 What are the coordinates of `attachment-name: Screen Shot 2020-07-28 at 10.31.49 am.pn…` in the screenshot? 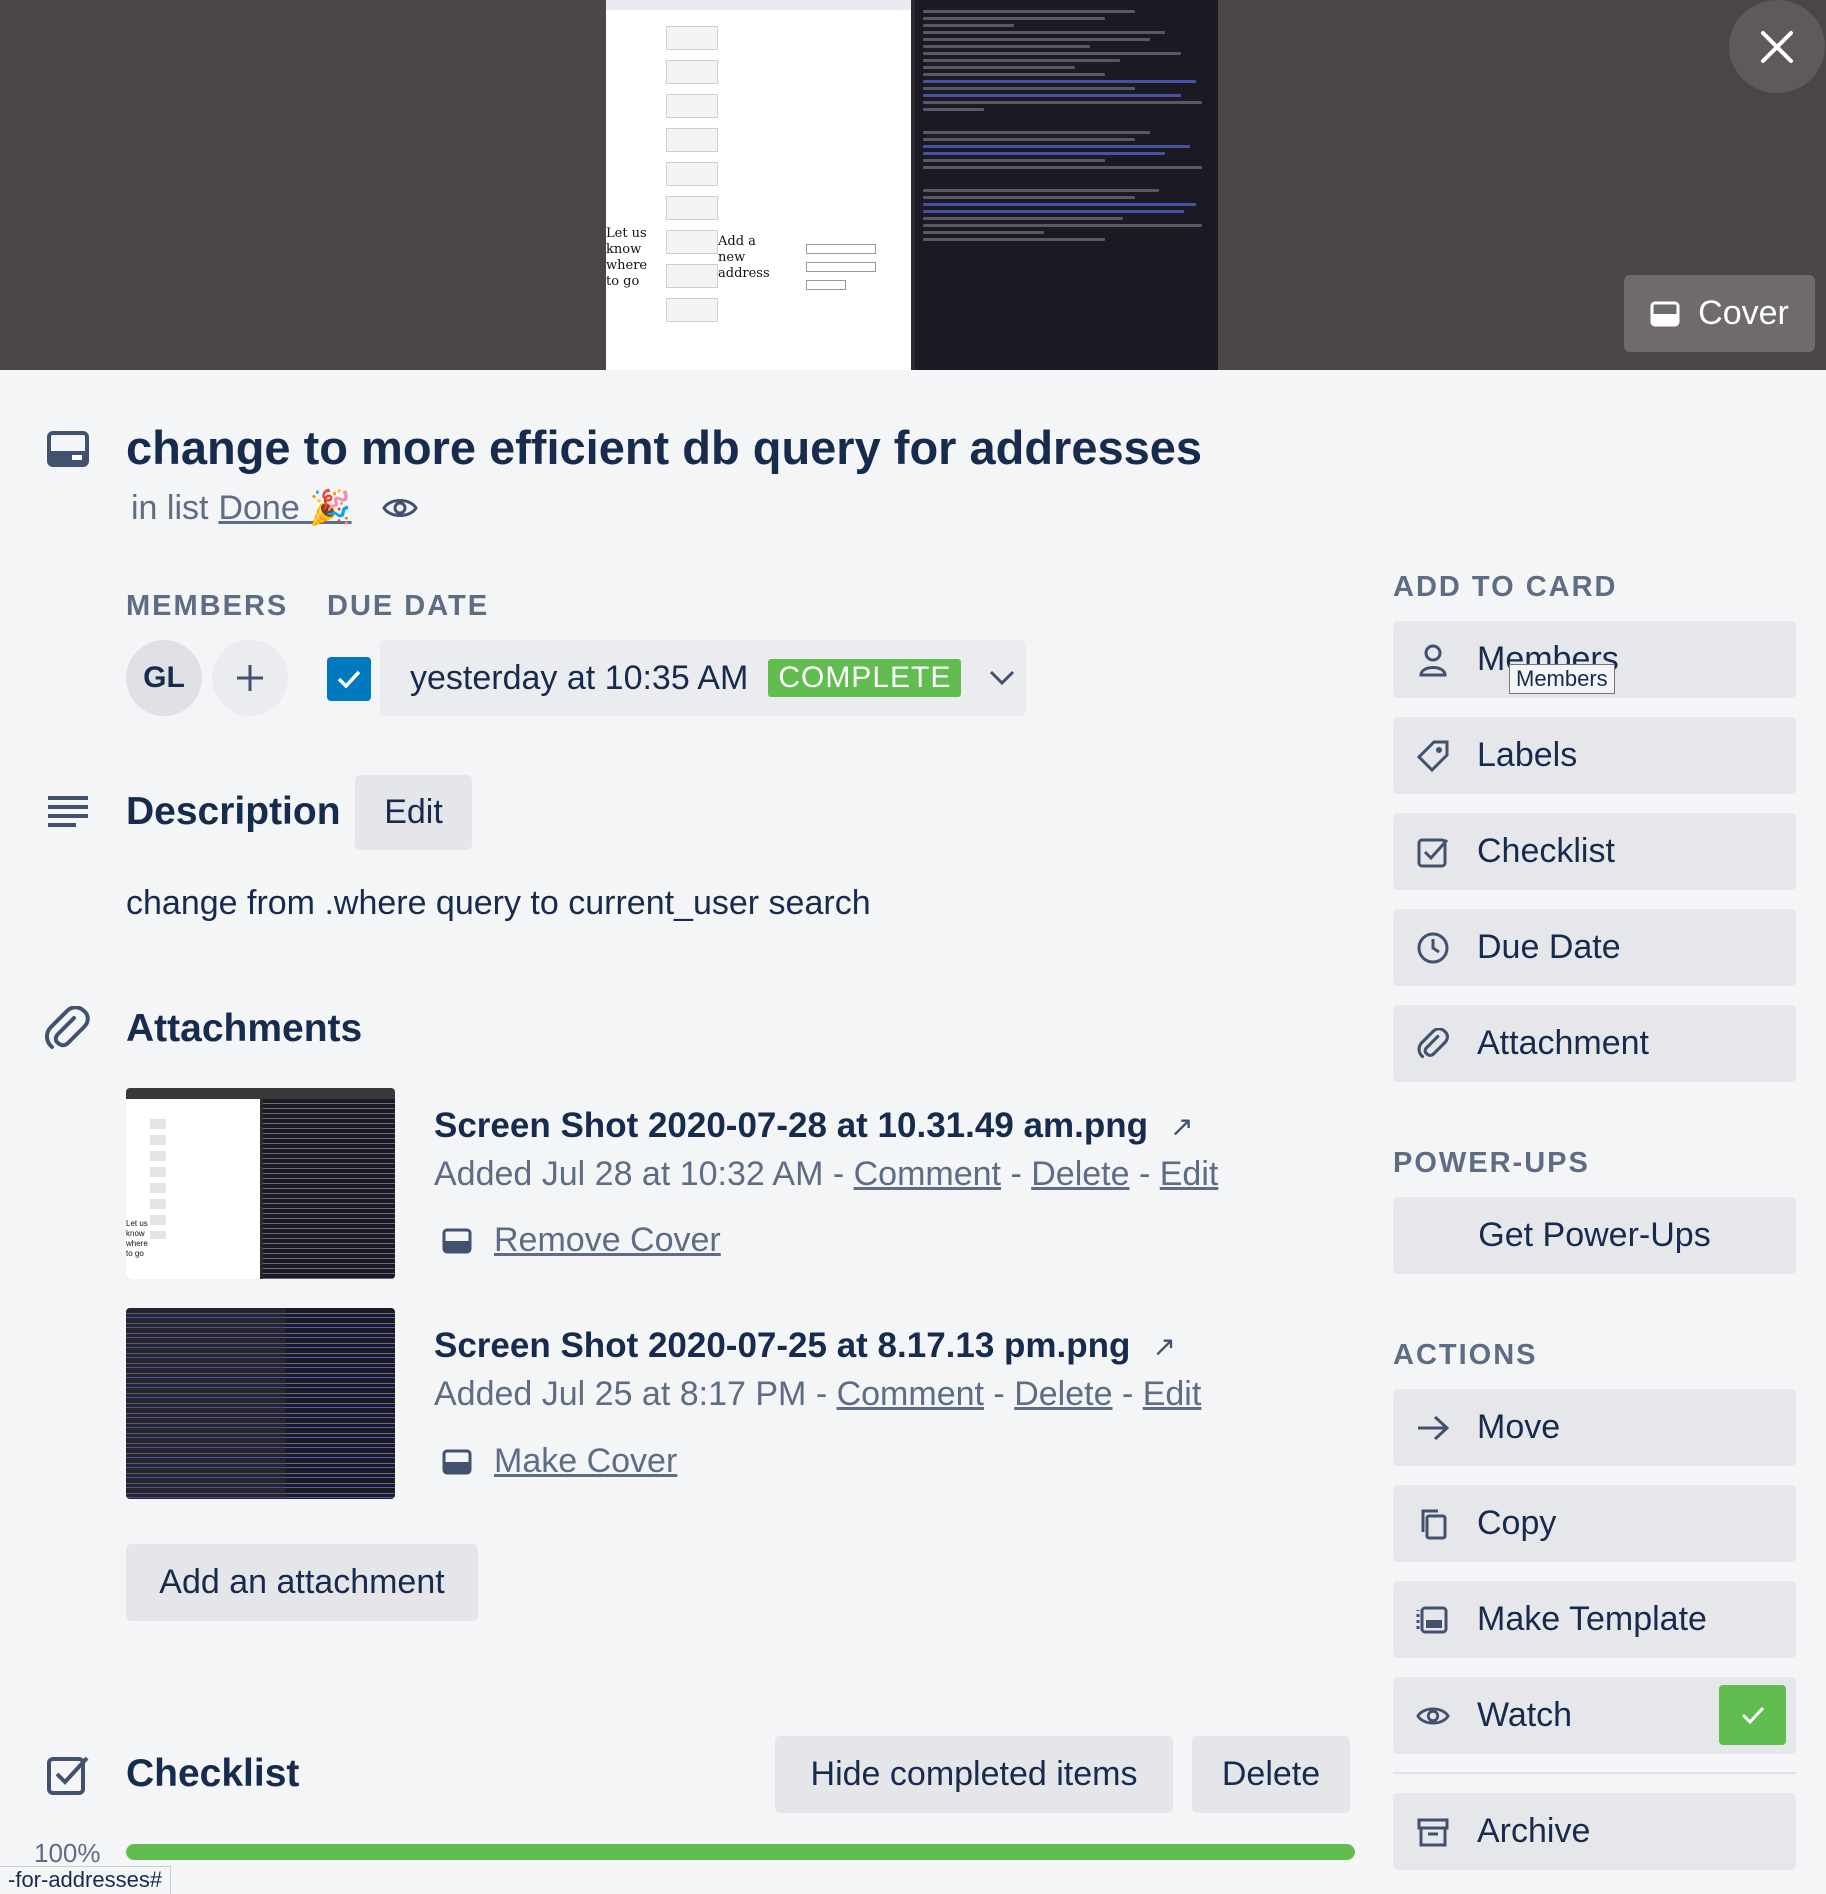 It's located at (813, 1126).